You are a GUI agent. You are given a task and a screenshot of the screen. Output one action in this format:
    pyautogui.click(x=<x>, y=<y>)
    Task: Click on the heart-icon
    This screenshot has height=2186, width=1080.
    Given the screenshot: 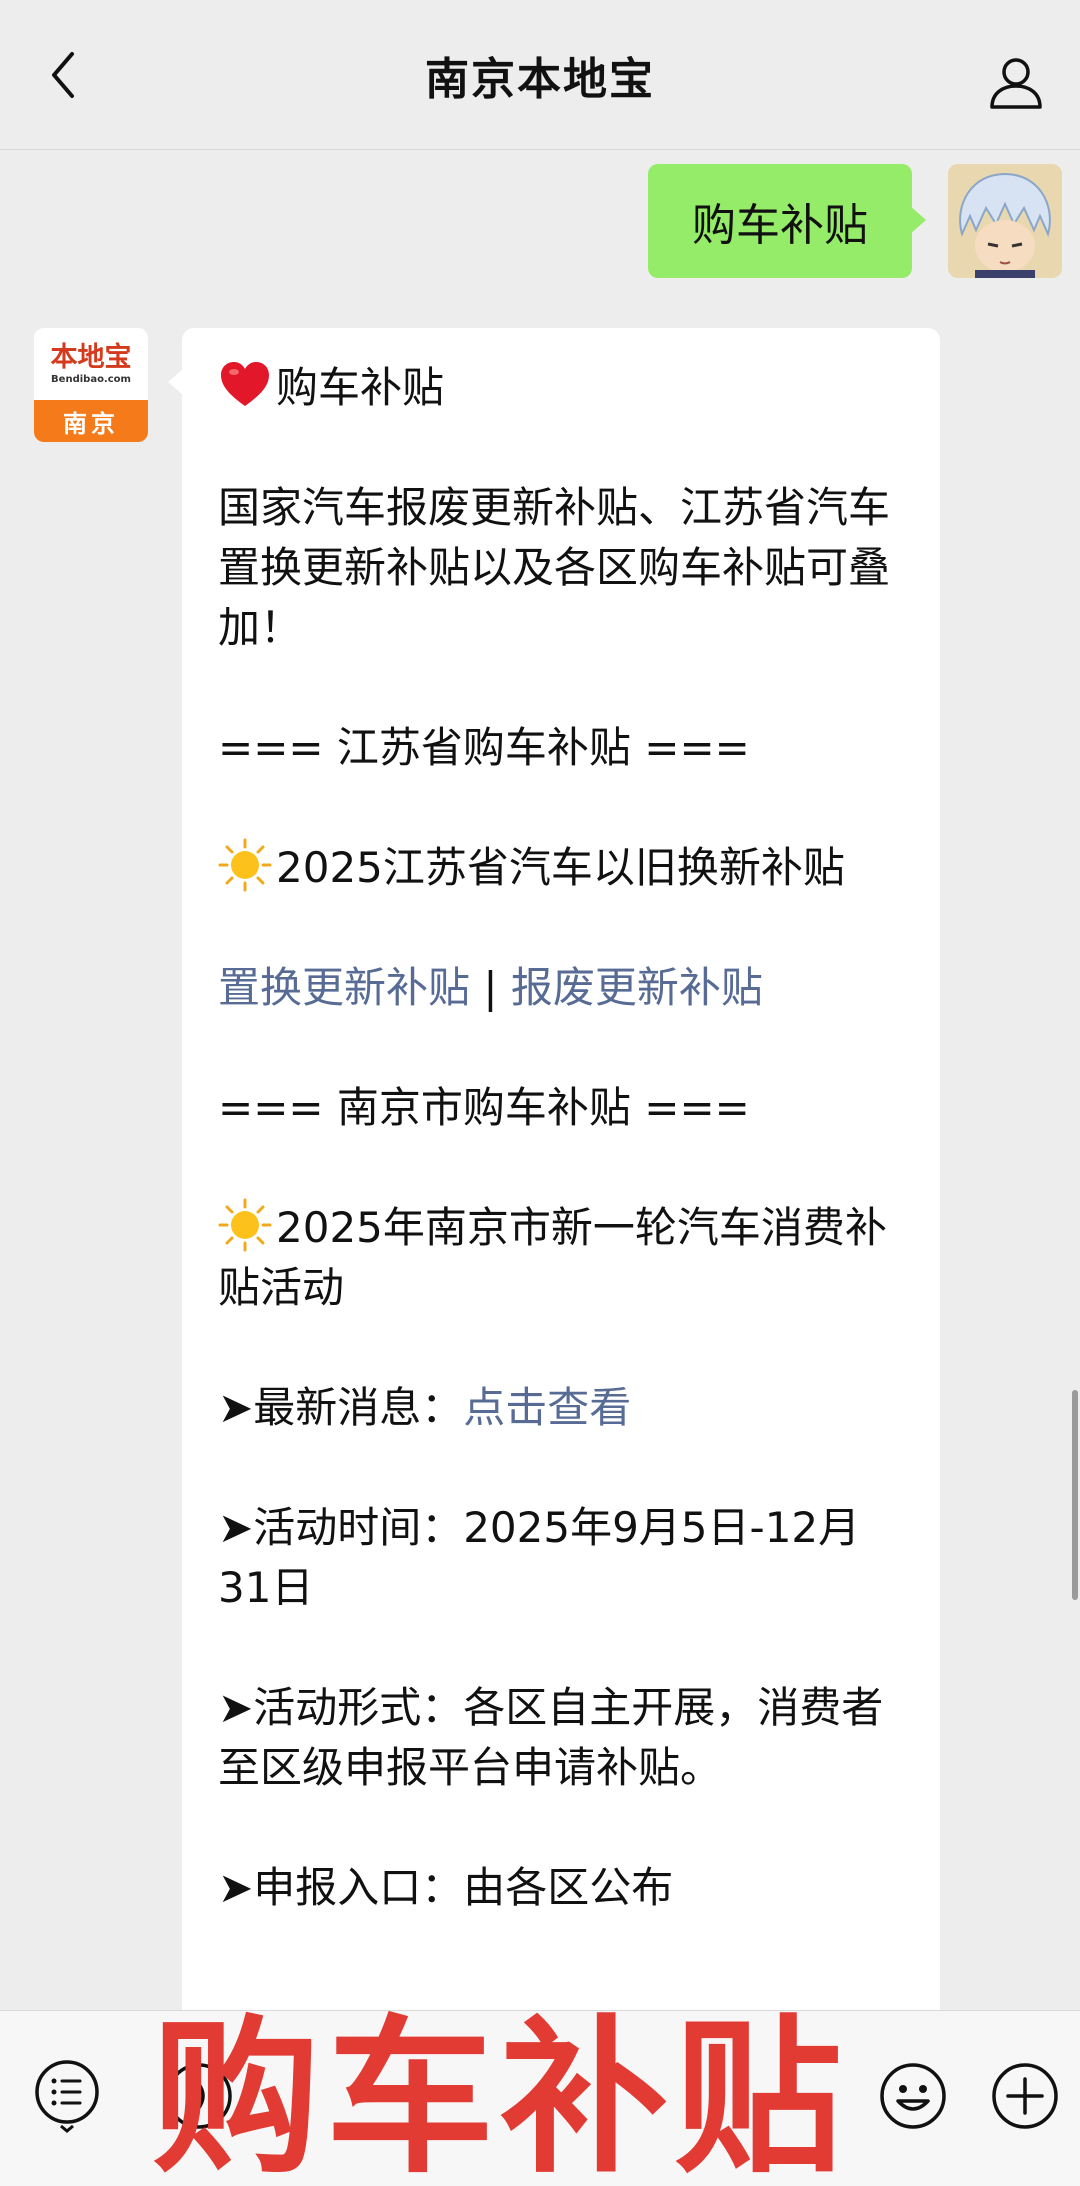 What is the action you would take?
    pyautogui.click(x=245, y=384)
    